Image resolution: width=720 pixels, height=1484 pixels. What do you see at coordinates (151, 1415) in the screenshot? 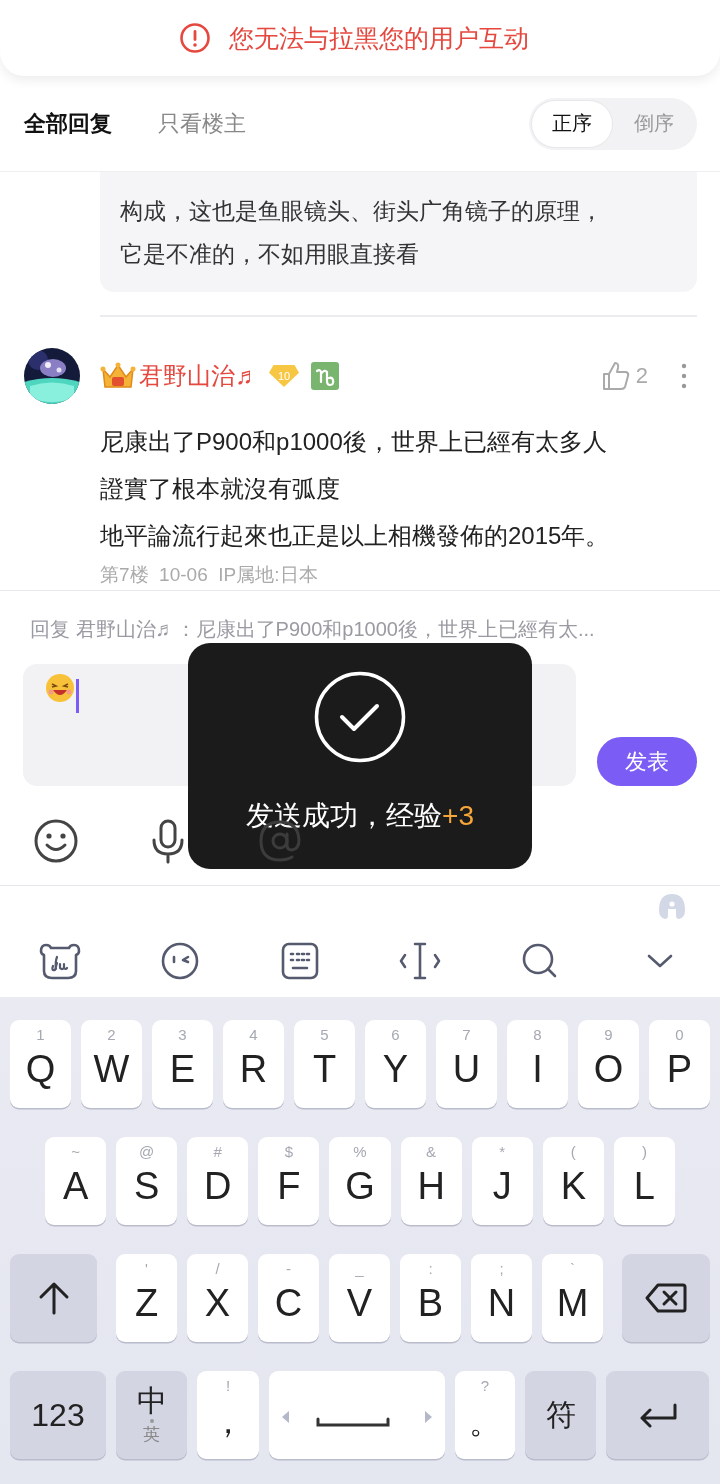
I see `language-key: 中 英` at bounding box center [151, 1415].